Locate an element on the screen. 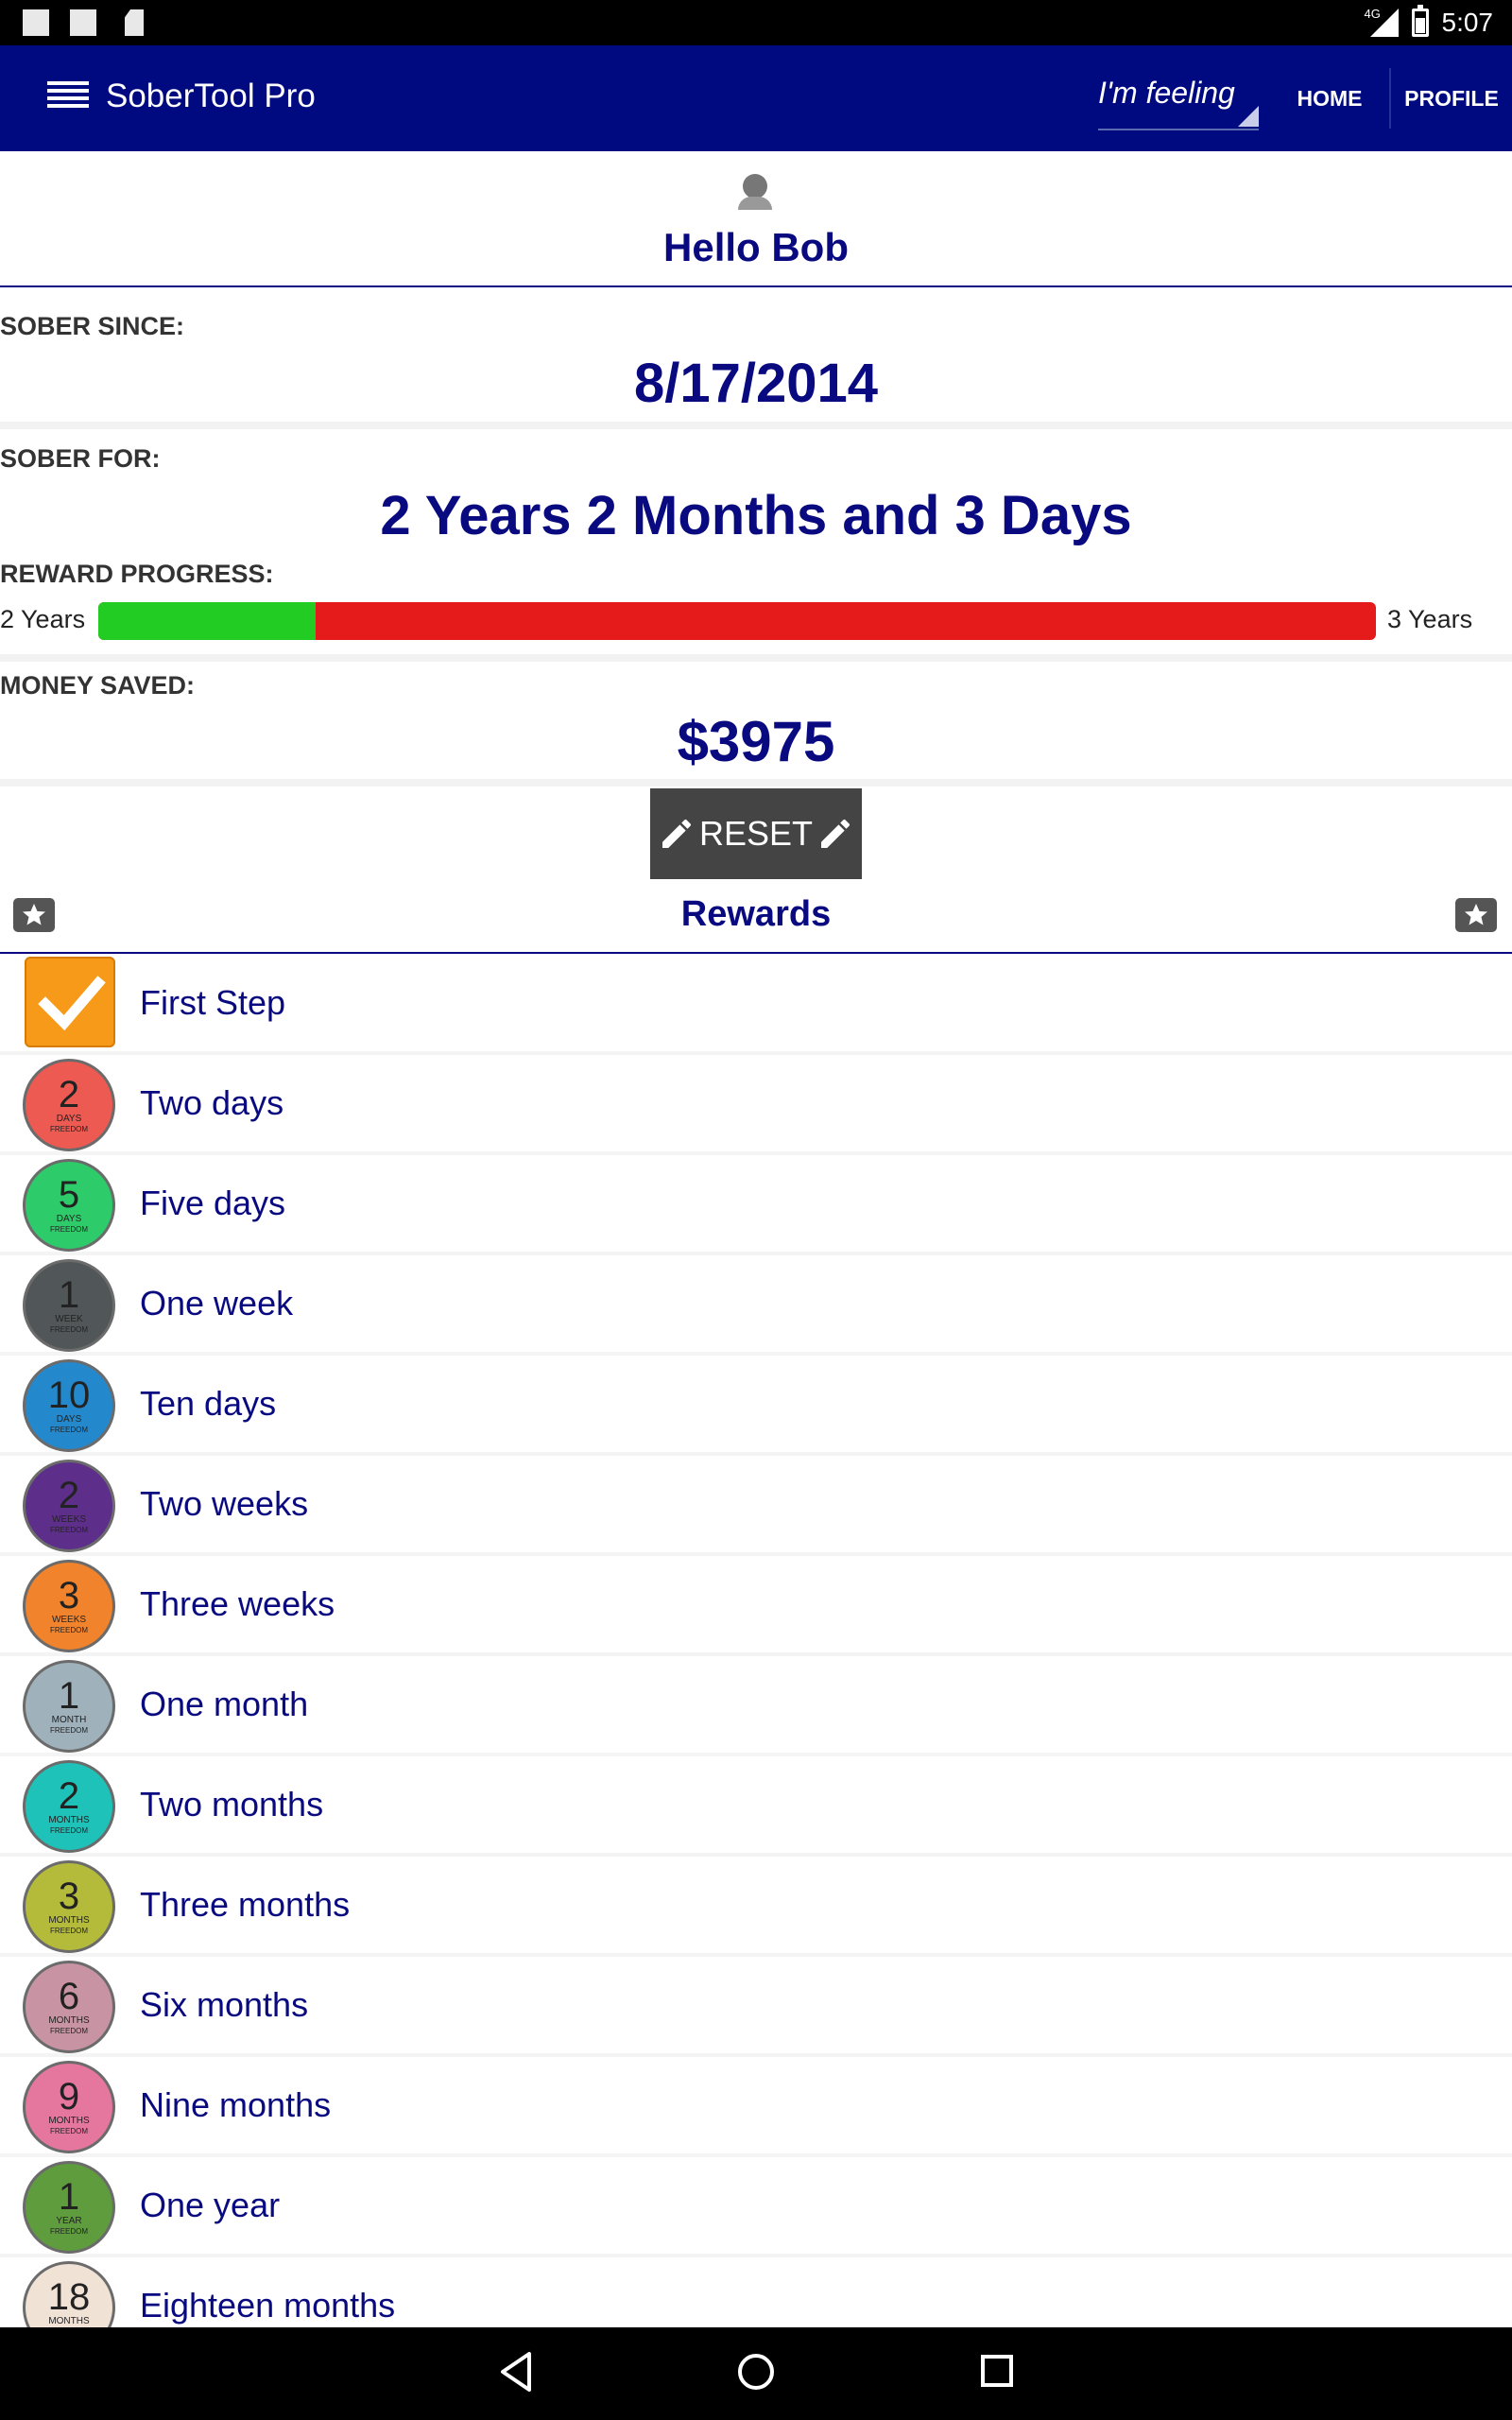 The width and height of the screenshot is (1512, 2420). money-saved-value: $3975 is located at coordinates (756, 742).